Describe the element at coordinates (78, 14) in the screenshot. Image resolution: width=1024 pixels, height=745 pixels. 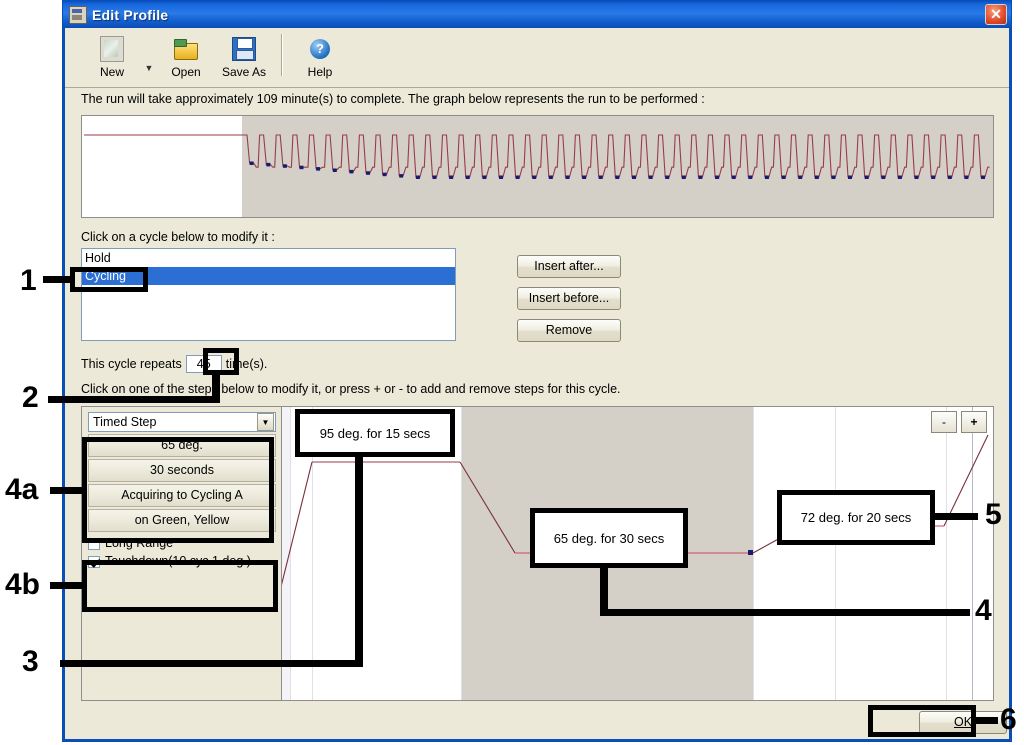
I see `profile-window-icon` at that location.